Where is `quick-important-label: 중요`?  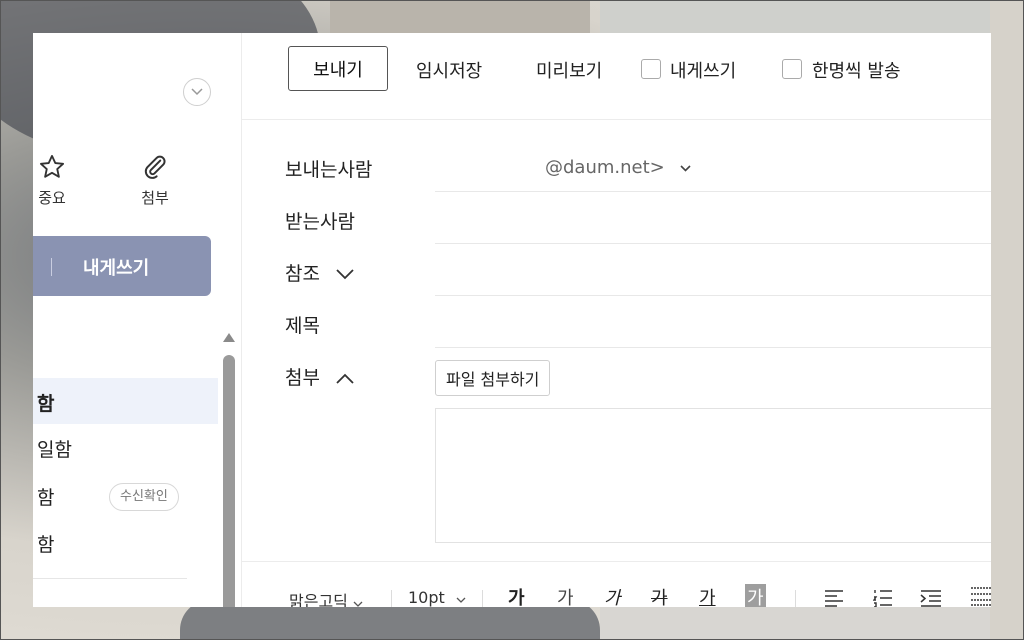
quick-important-label: 중요 is located at coordinates (52, 198).